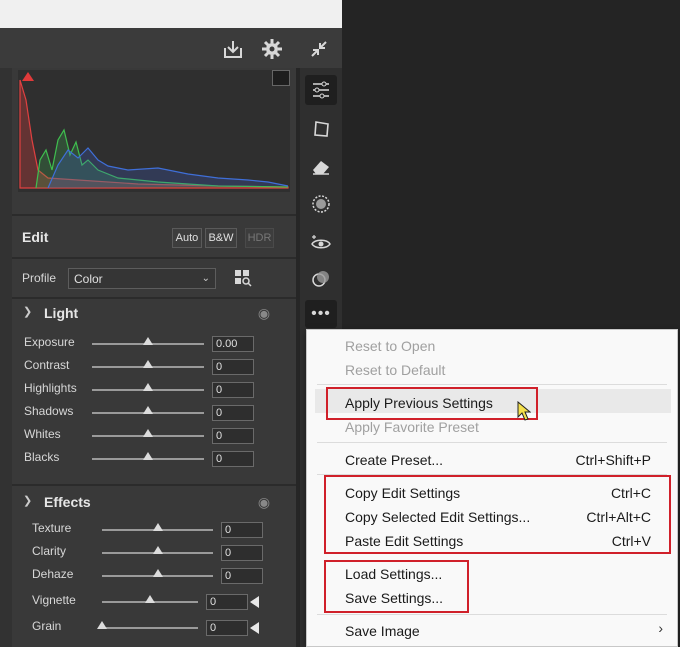  What do you see at coordinates (259, 238) in the screenshot?
I see `hdr-button: HDR` at bounding box center [259, 238].